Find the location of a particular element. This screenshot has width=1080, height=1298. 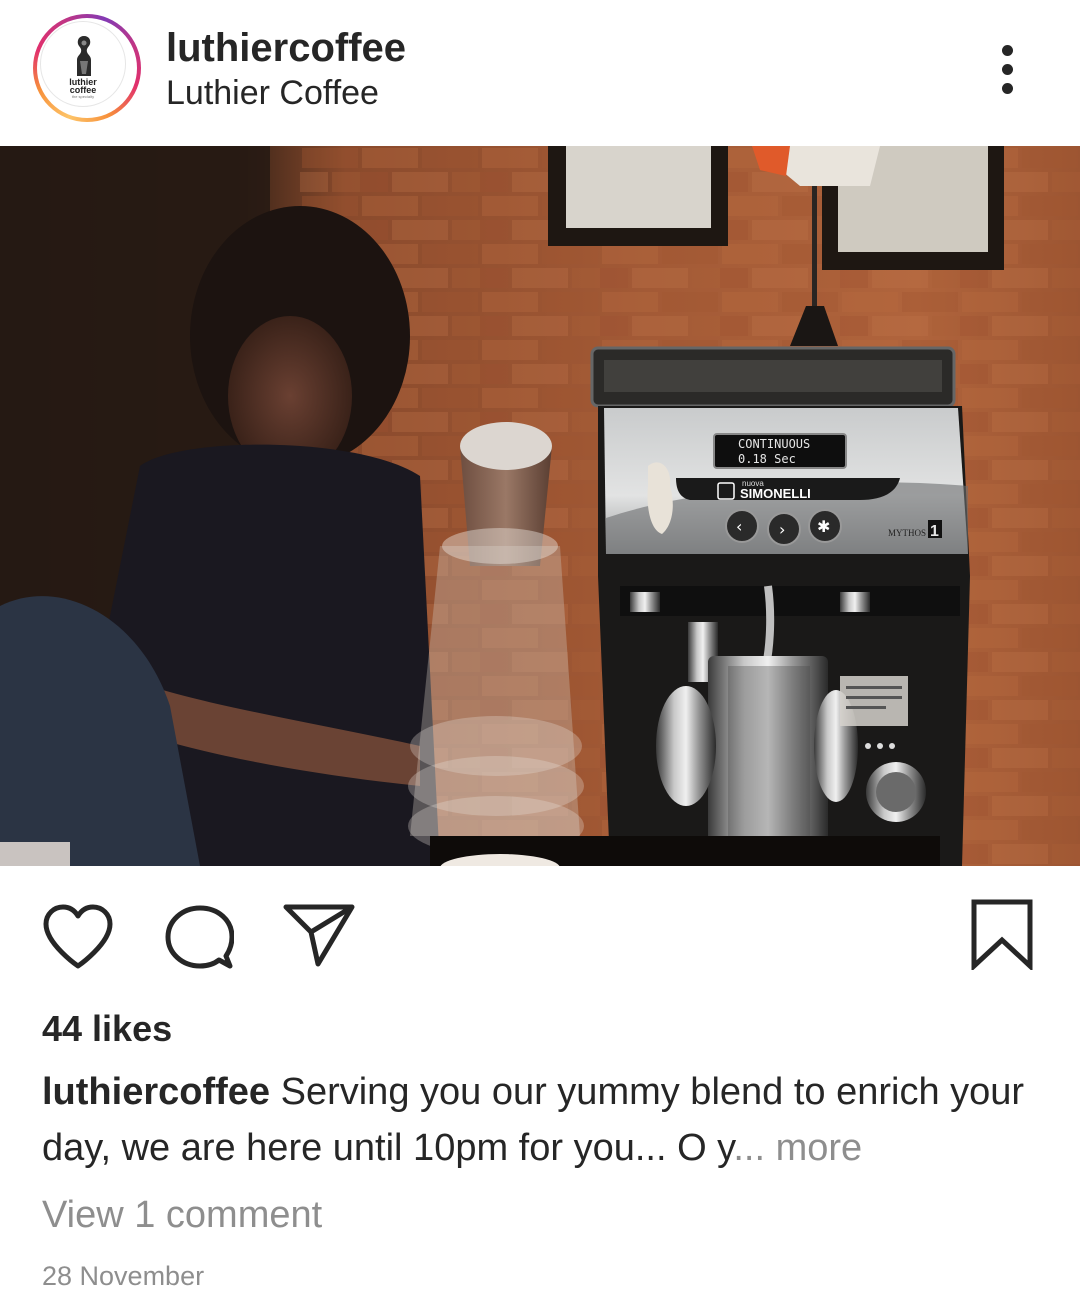

caption-more-link: ... more is located at coordinates (797, 1148).